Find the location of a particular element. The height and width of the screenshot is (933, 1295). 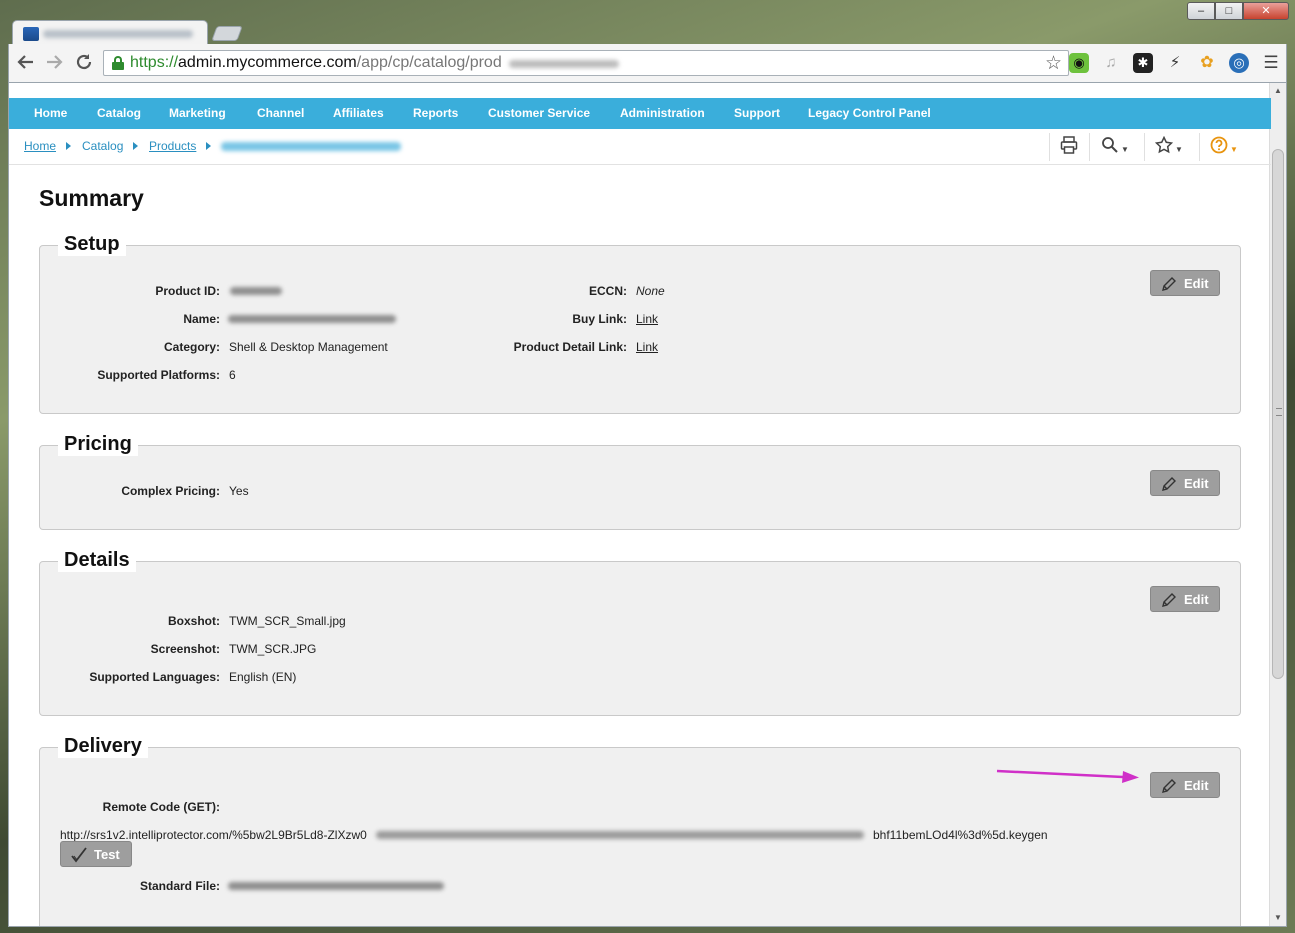

page-title: Summary is located at coordinates (91, 198).